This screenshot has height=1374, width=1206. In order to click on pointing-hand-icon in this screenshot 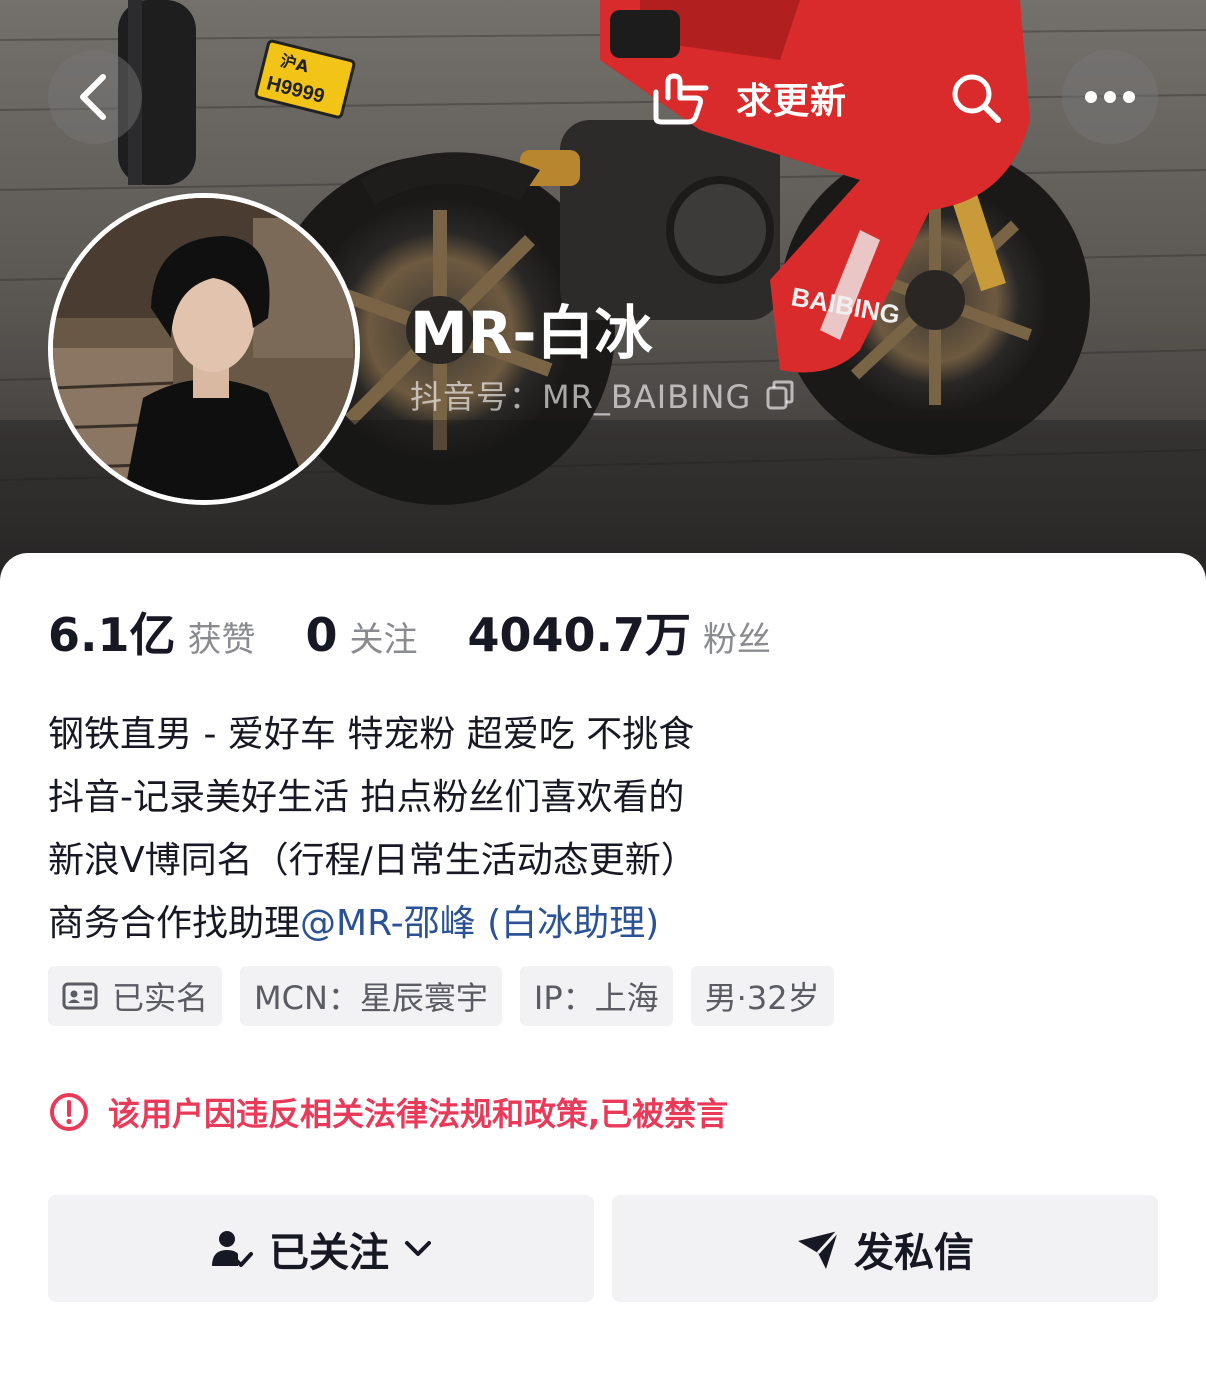, I will do `click(681, 99)`.